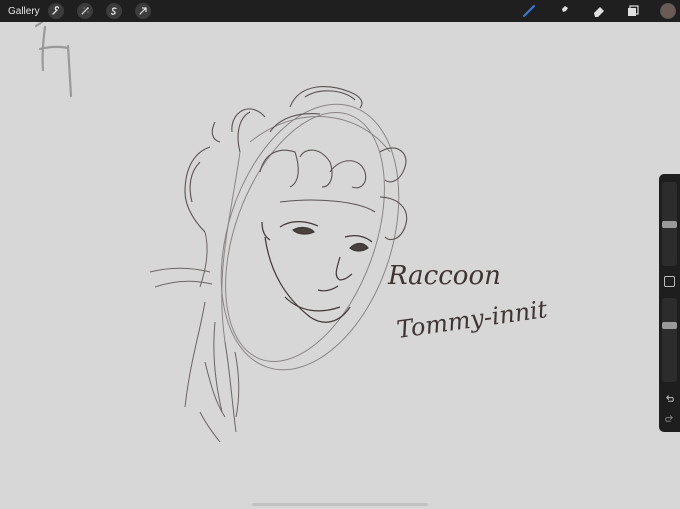 The width and height of the screenshot is (680, 509). I want to click on eraser-icon, so click(599, 12).